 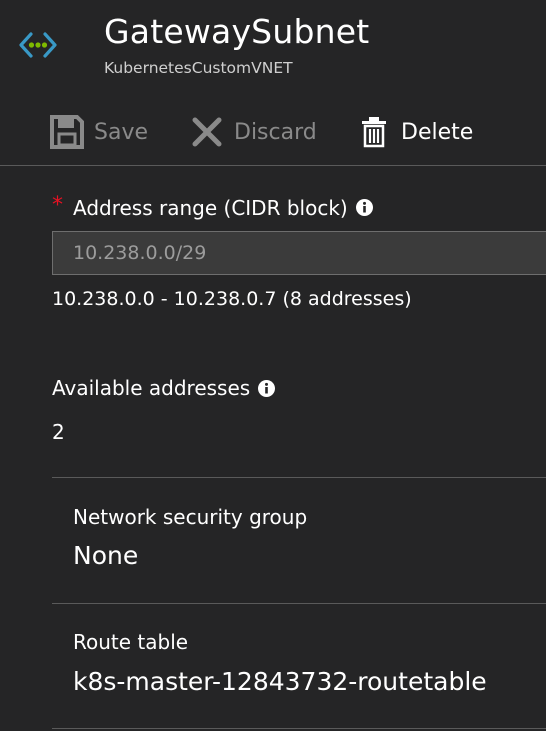 I want to click on delete-button: Delete, so click(x=415, y=132).